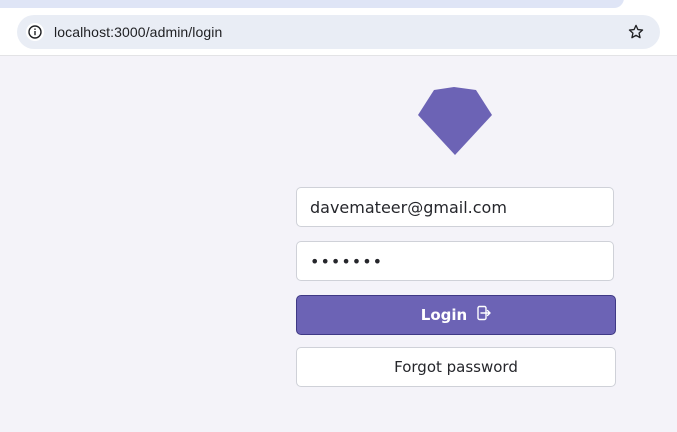 Image resolution: width=677 pixels, height=432 pixels. I want to click on star-icon, so click(636, 32).